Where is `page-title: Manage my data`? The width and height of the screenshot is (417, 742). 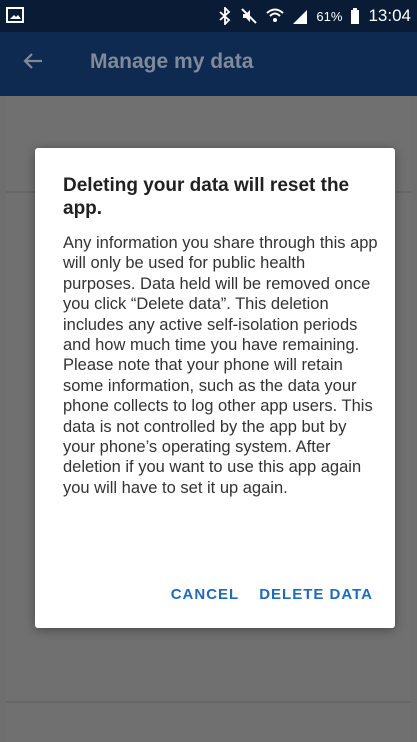 page-title: Manage my data is located at coordinates (172, 61).